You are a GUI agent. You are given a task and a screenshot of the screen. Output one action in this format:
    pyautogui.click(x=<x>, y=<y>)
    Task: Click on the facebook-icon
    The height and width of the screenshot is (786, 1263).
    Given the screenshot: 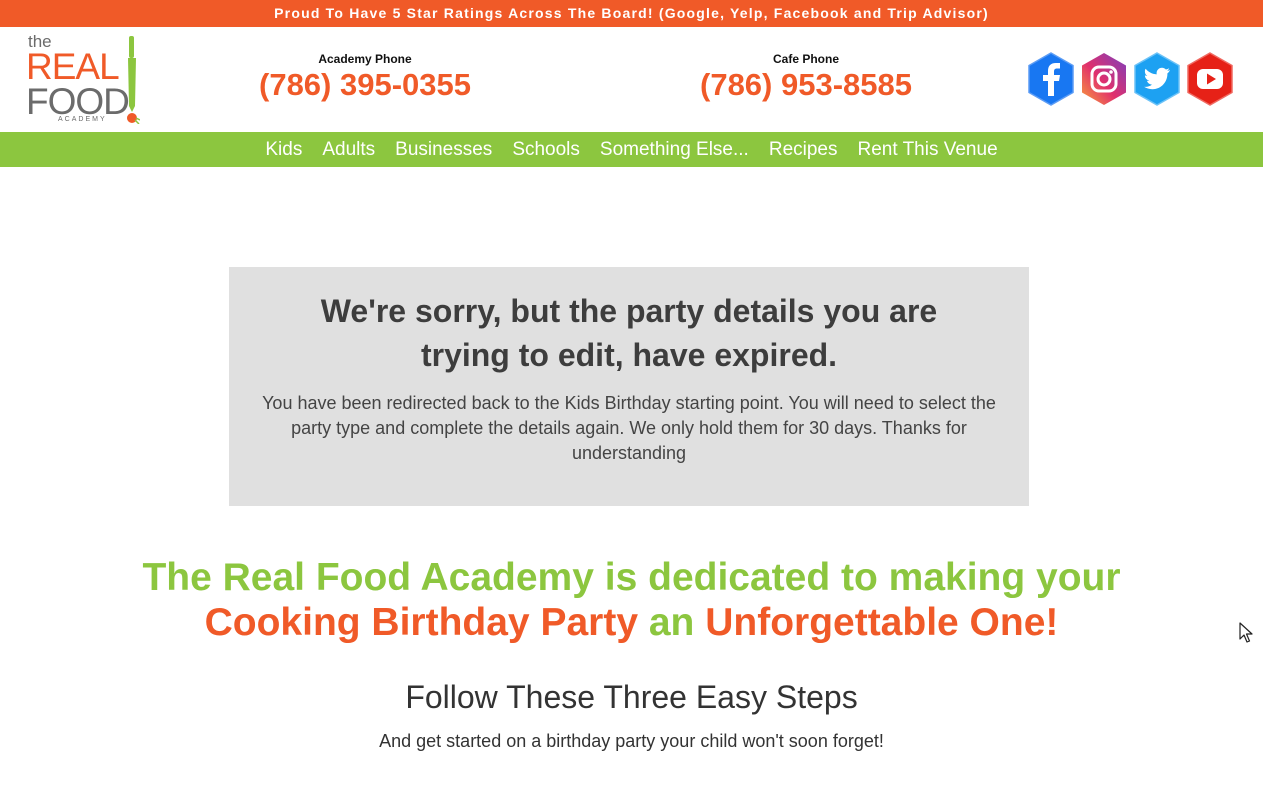 What is the action you would take?
    pyautogui.click(x=1051, y=79)
    